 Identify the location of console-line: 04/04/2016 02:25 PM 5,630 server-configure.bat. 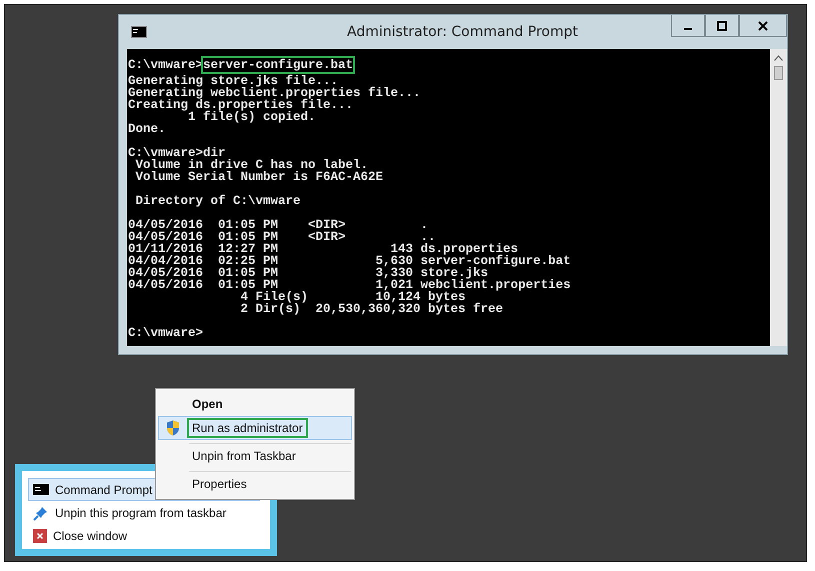
(350, 261).